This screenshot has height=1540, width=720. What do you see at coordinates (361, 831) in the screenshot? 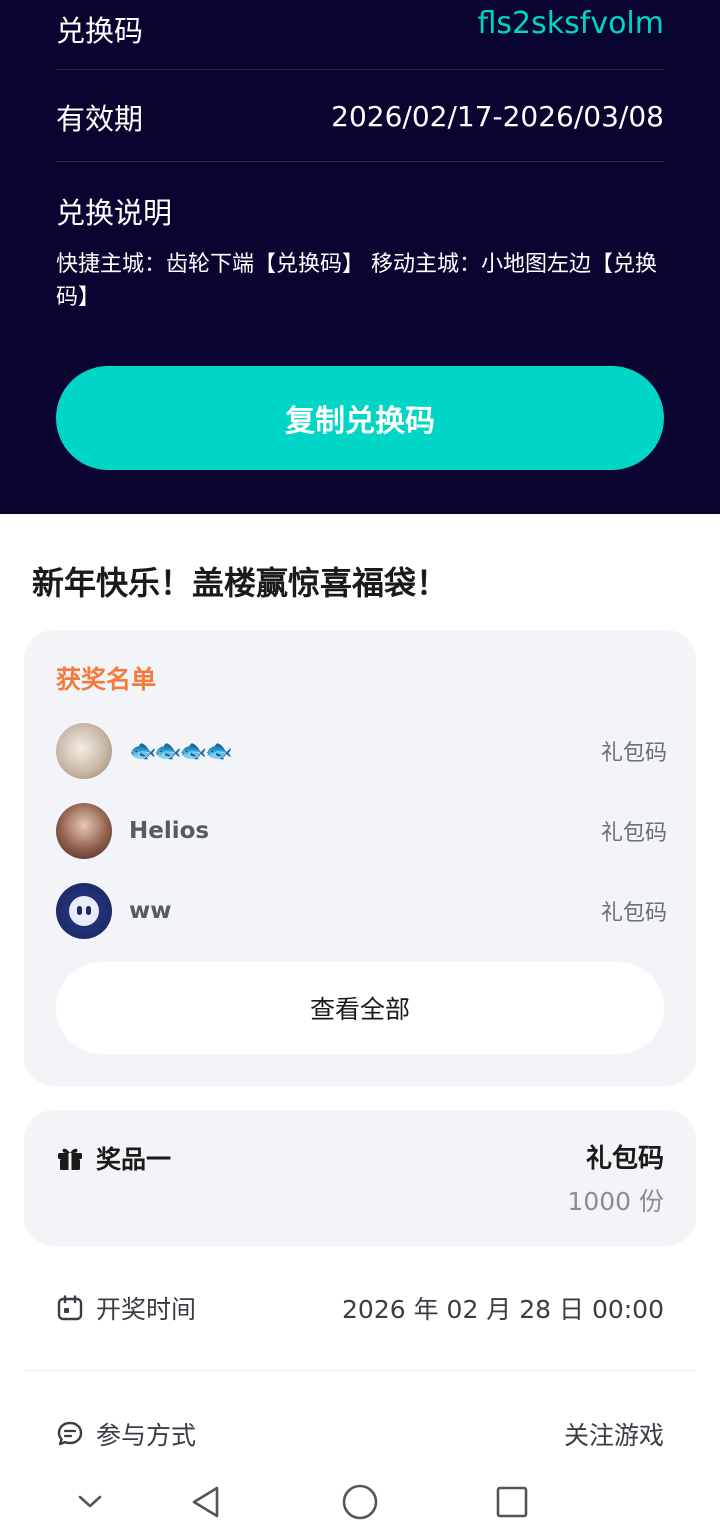
I see `winner-row: Helios 礼包码` at bounding box center [361, 831].